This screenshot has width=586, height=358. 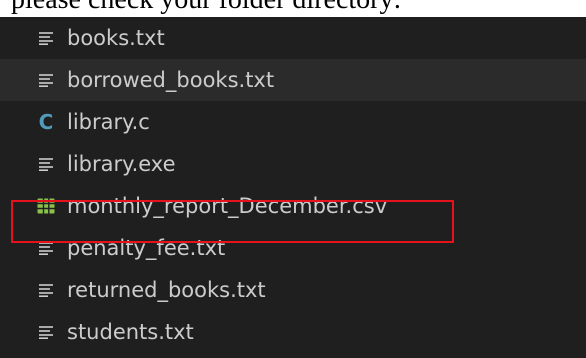 I want to click on file-name: books.txt, so click(x=116, y=38).